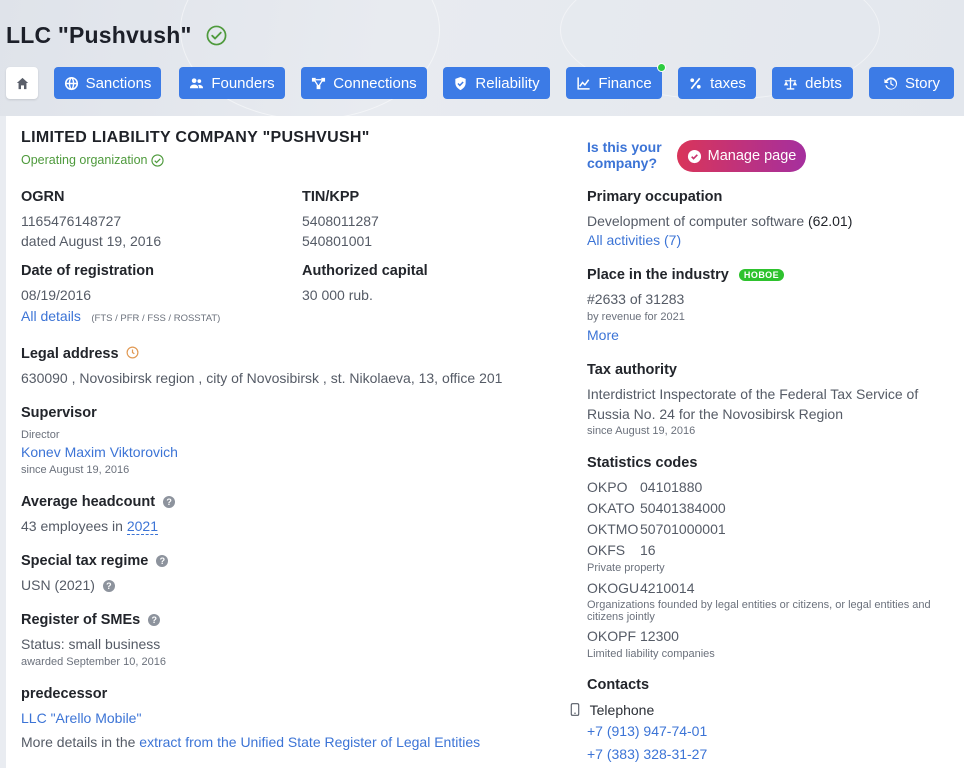 This screenshot has width=964, height=768. I want to click on registration-date-label: Date of registration, so click(87, 271).